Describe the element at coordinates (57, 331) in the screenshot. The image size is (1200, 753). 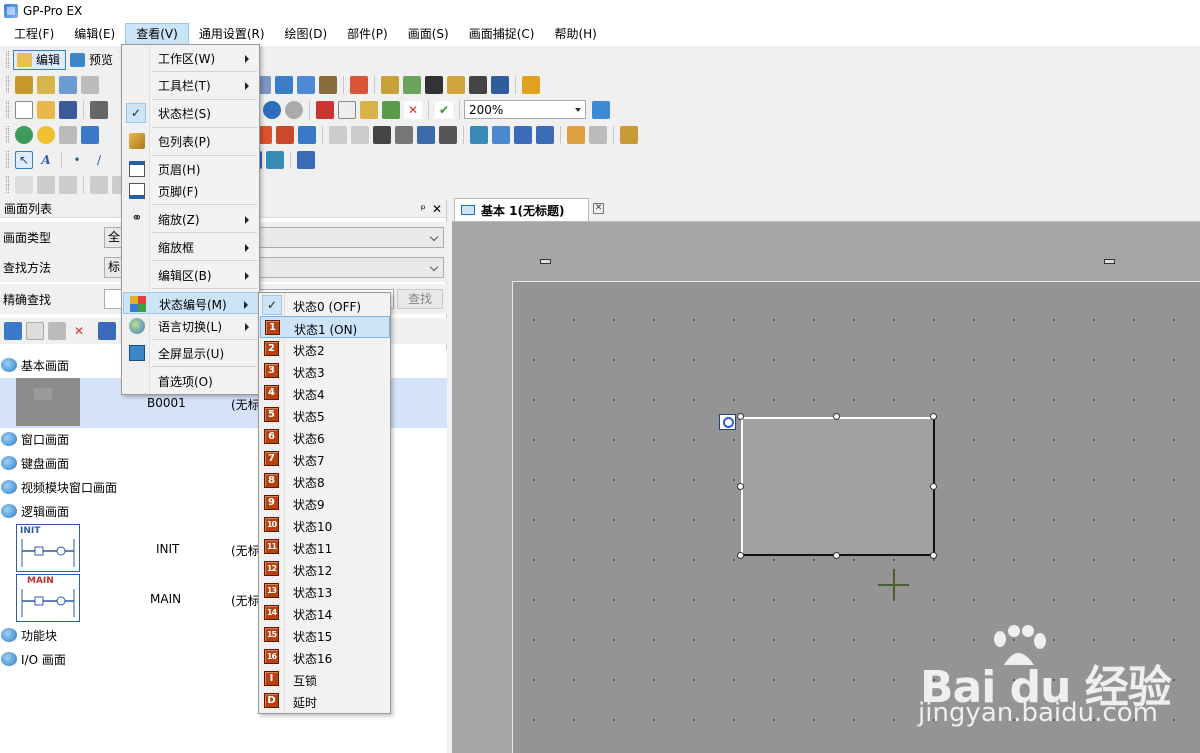
I see `paste-screen-icon` at that location.